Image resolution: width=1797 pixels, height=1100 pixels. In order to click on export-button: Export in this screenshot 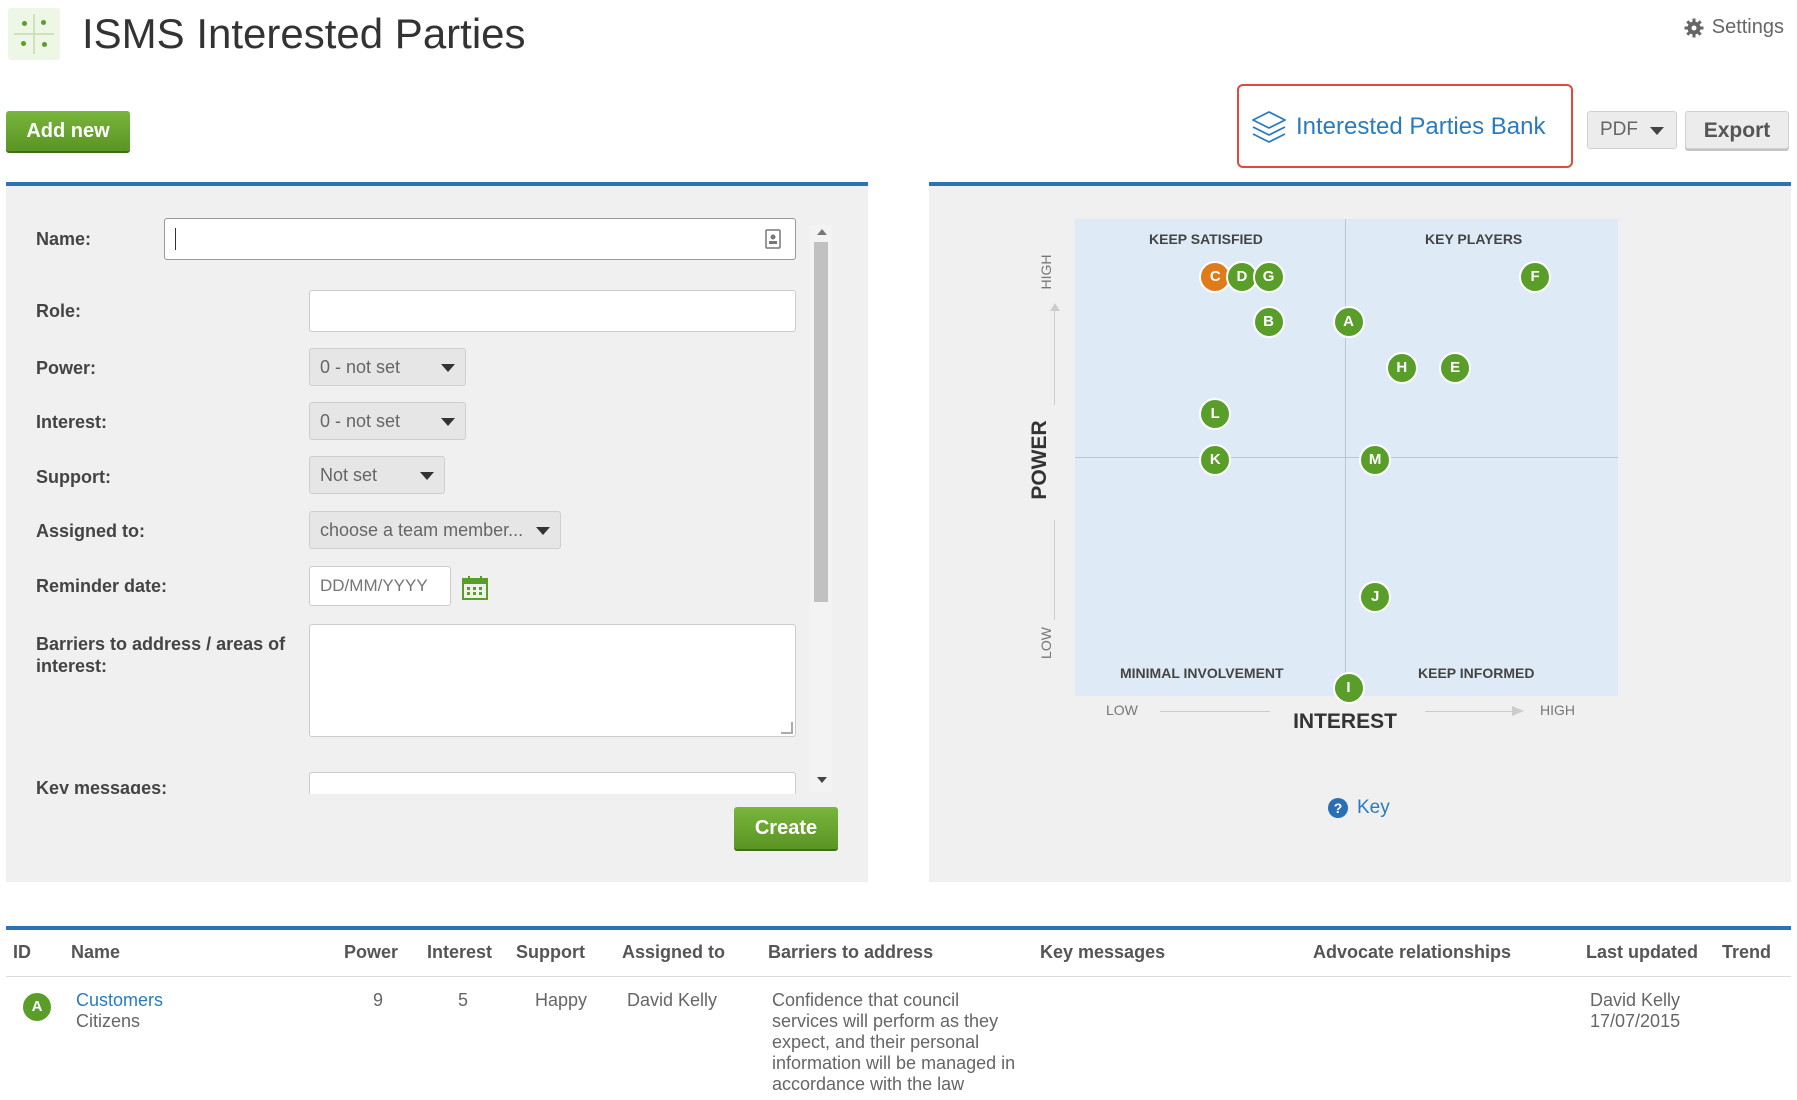, I will do `click(1737, 130)`.